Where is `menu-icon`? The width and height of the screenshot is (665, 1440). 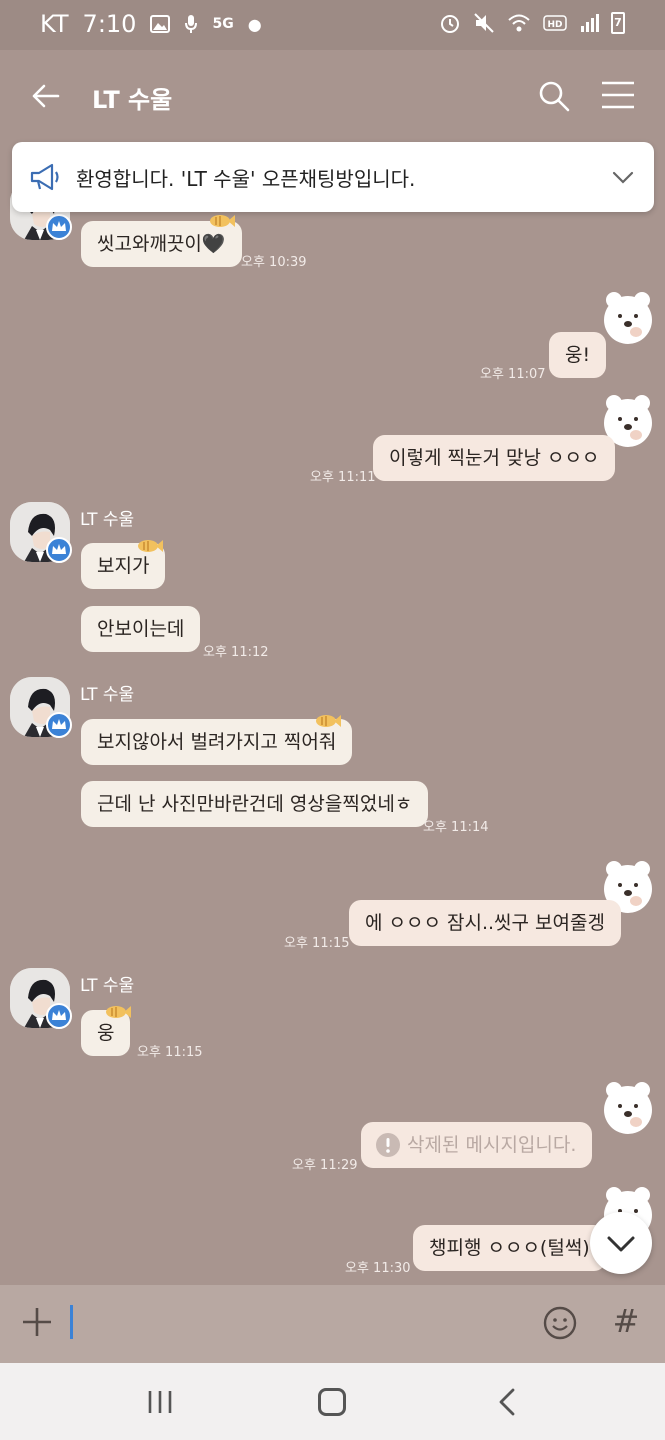 menu-icon is located at coordinates (618, 95).